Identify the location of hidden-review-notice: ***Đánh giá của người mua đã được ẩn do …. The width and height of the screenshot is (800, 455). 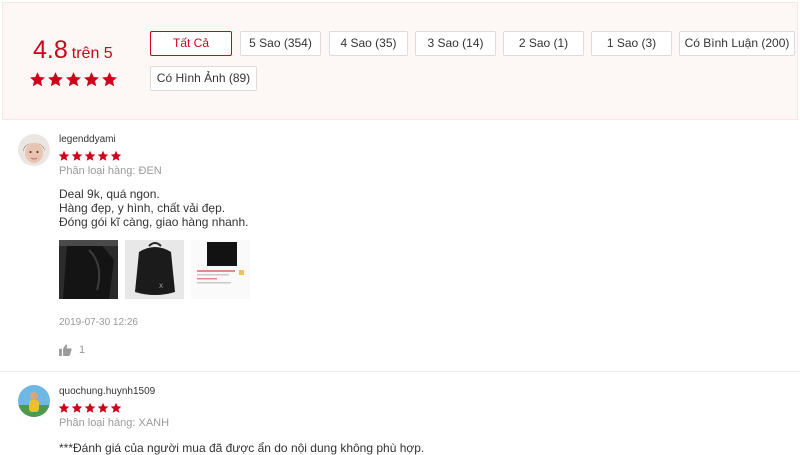
(242, 448).